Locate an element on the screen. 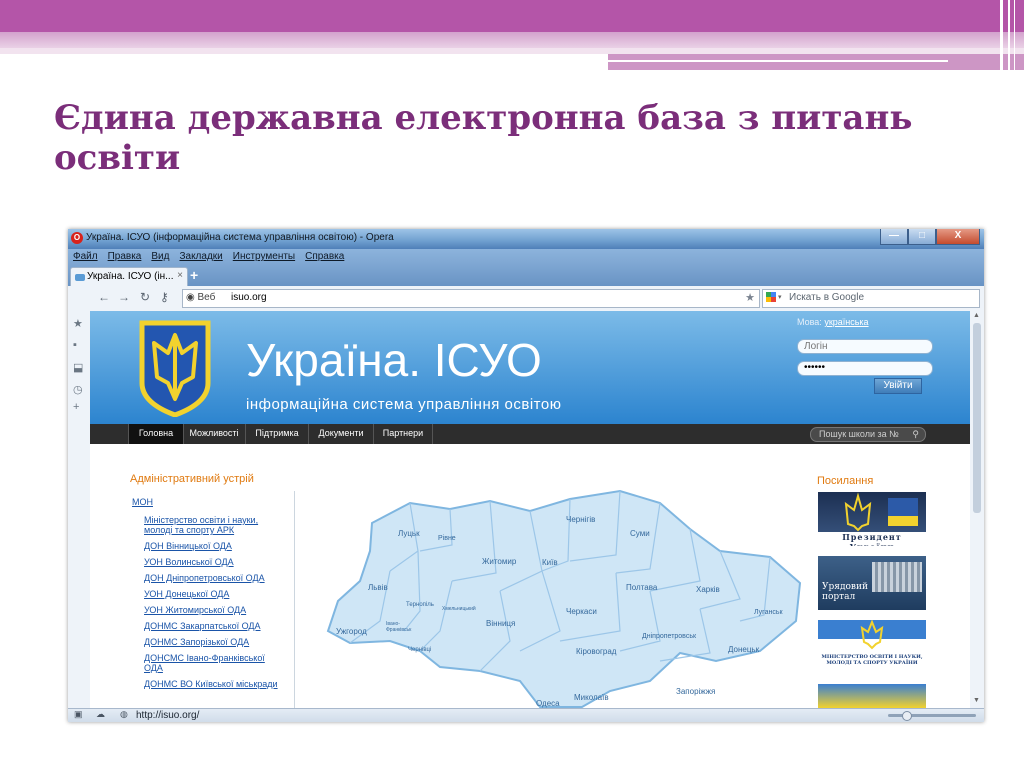 The image size is (1024, 768). search-placeholder: Искать в Google is located at coordinates (827, 297).